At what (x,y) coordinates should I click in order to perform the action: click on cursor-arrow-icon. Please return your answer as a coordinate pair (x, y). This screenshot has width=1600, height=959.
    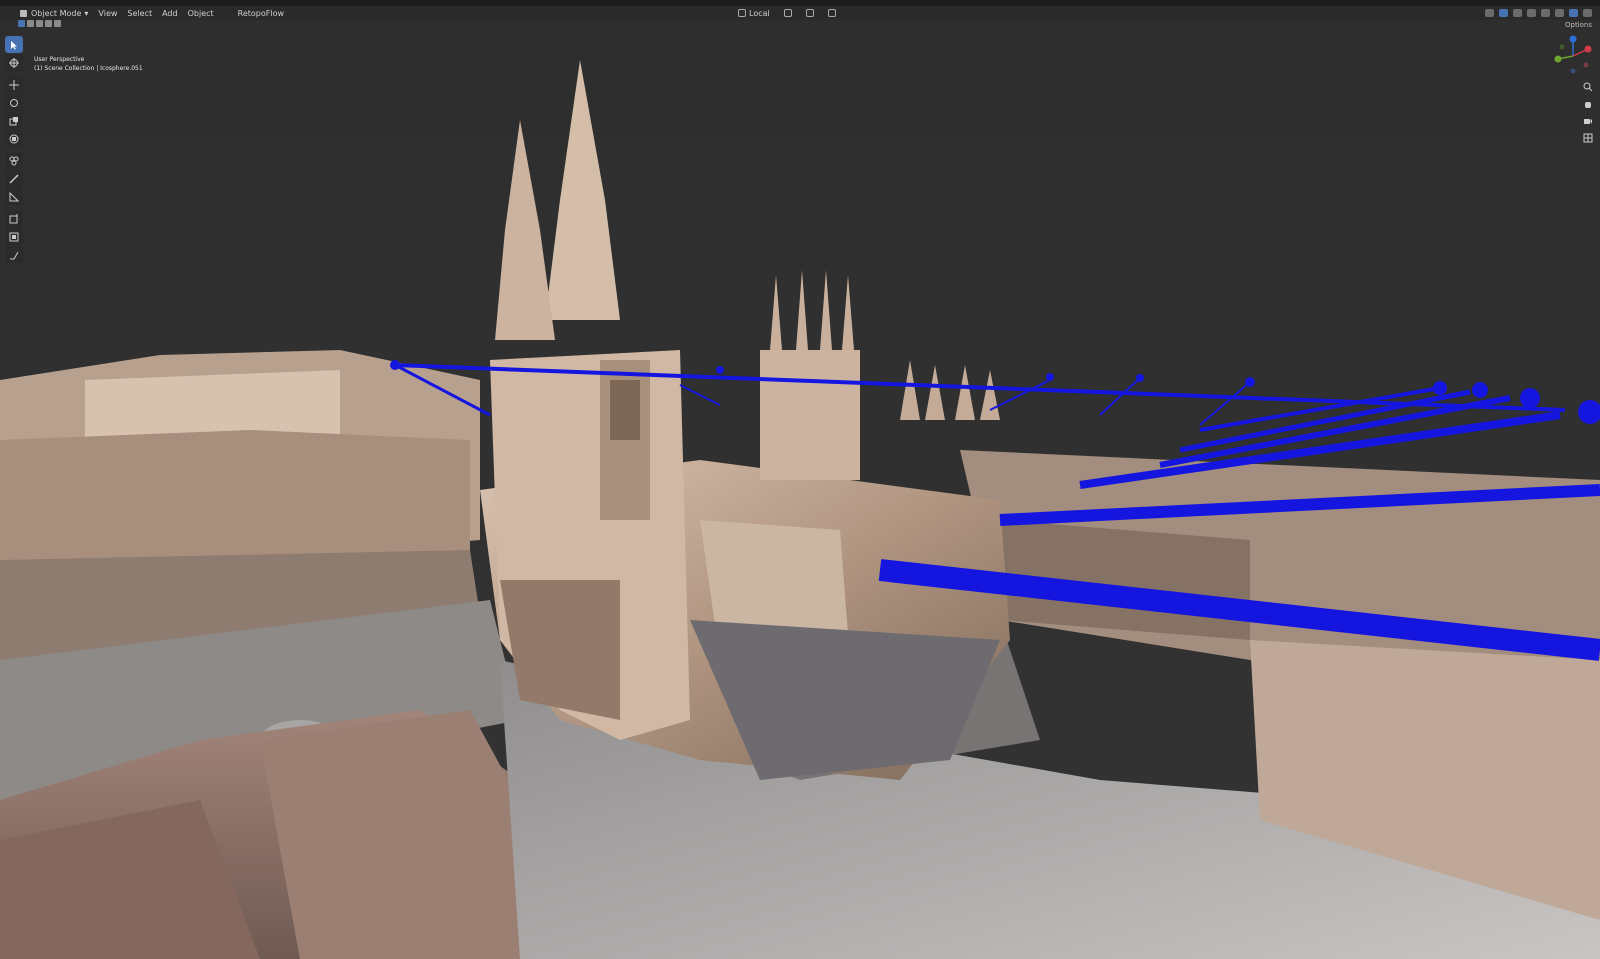
    Looking at the image, I should click on (14, 44).